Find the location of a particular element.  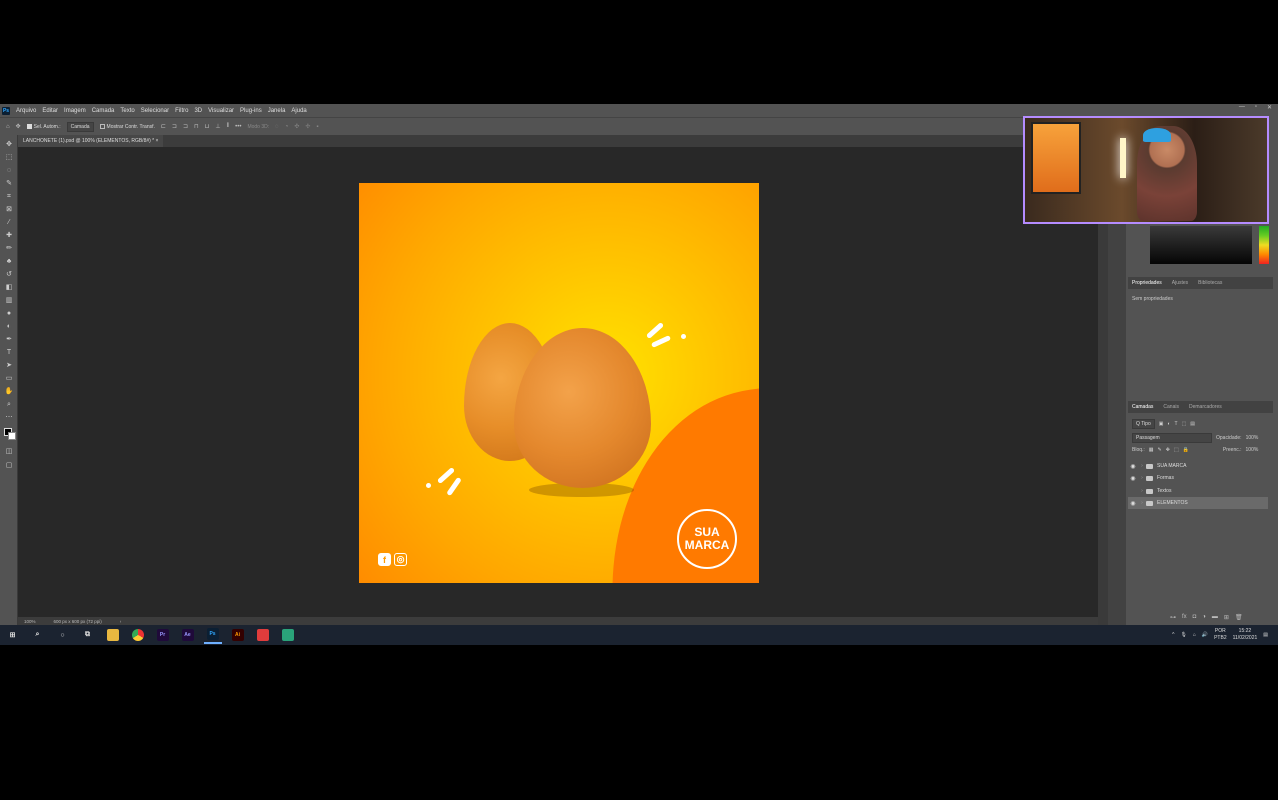

dodge-tool-icon: ◐ is located at coordinates (9, 327).